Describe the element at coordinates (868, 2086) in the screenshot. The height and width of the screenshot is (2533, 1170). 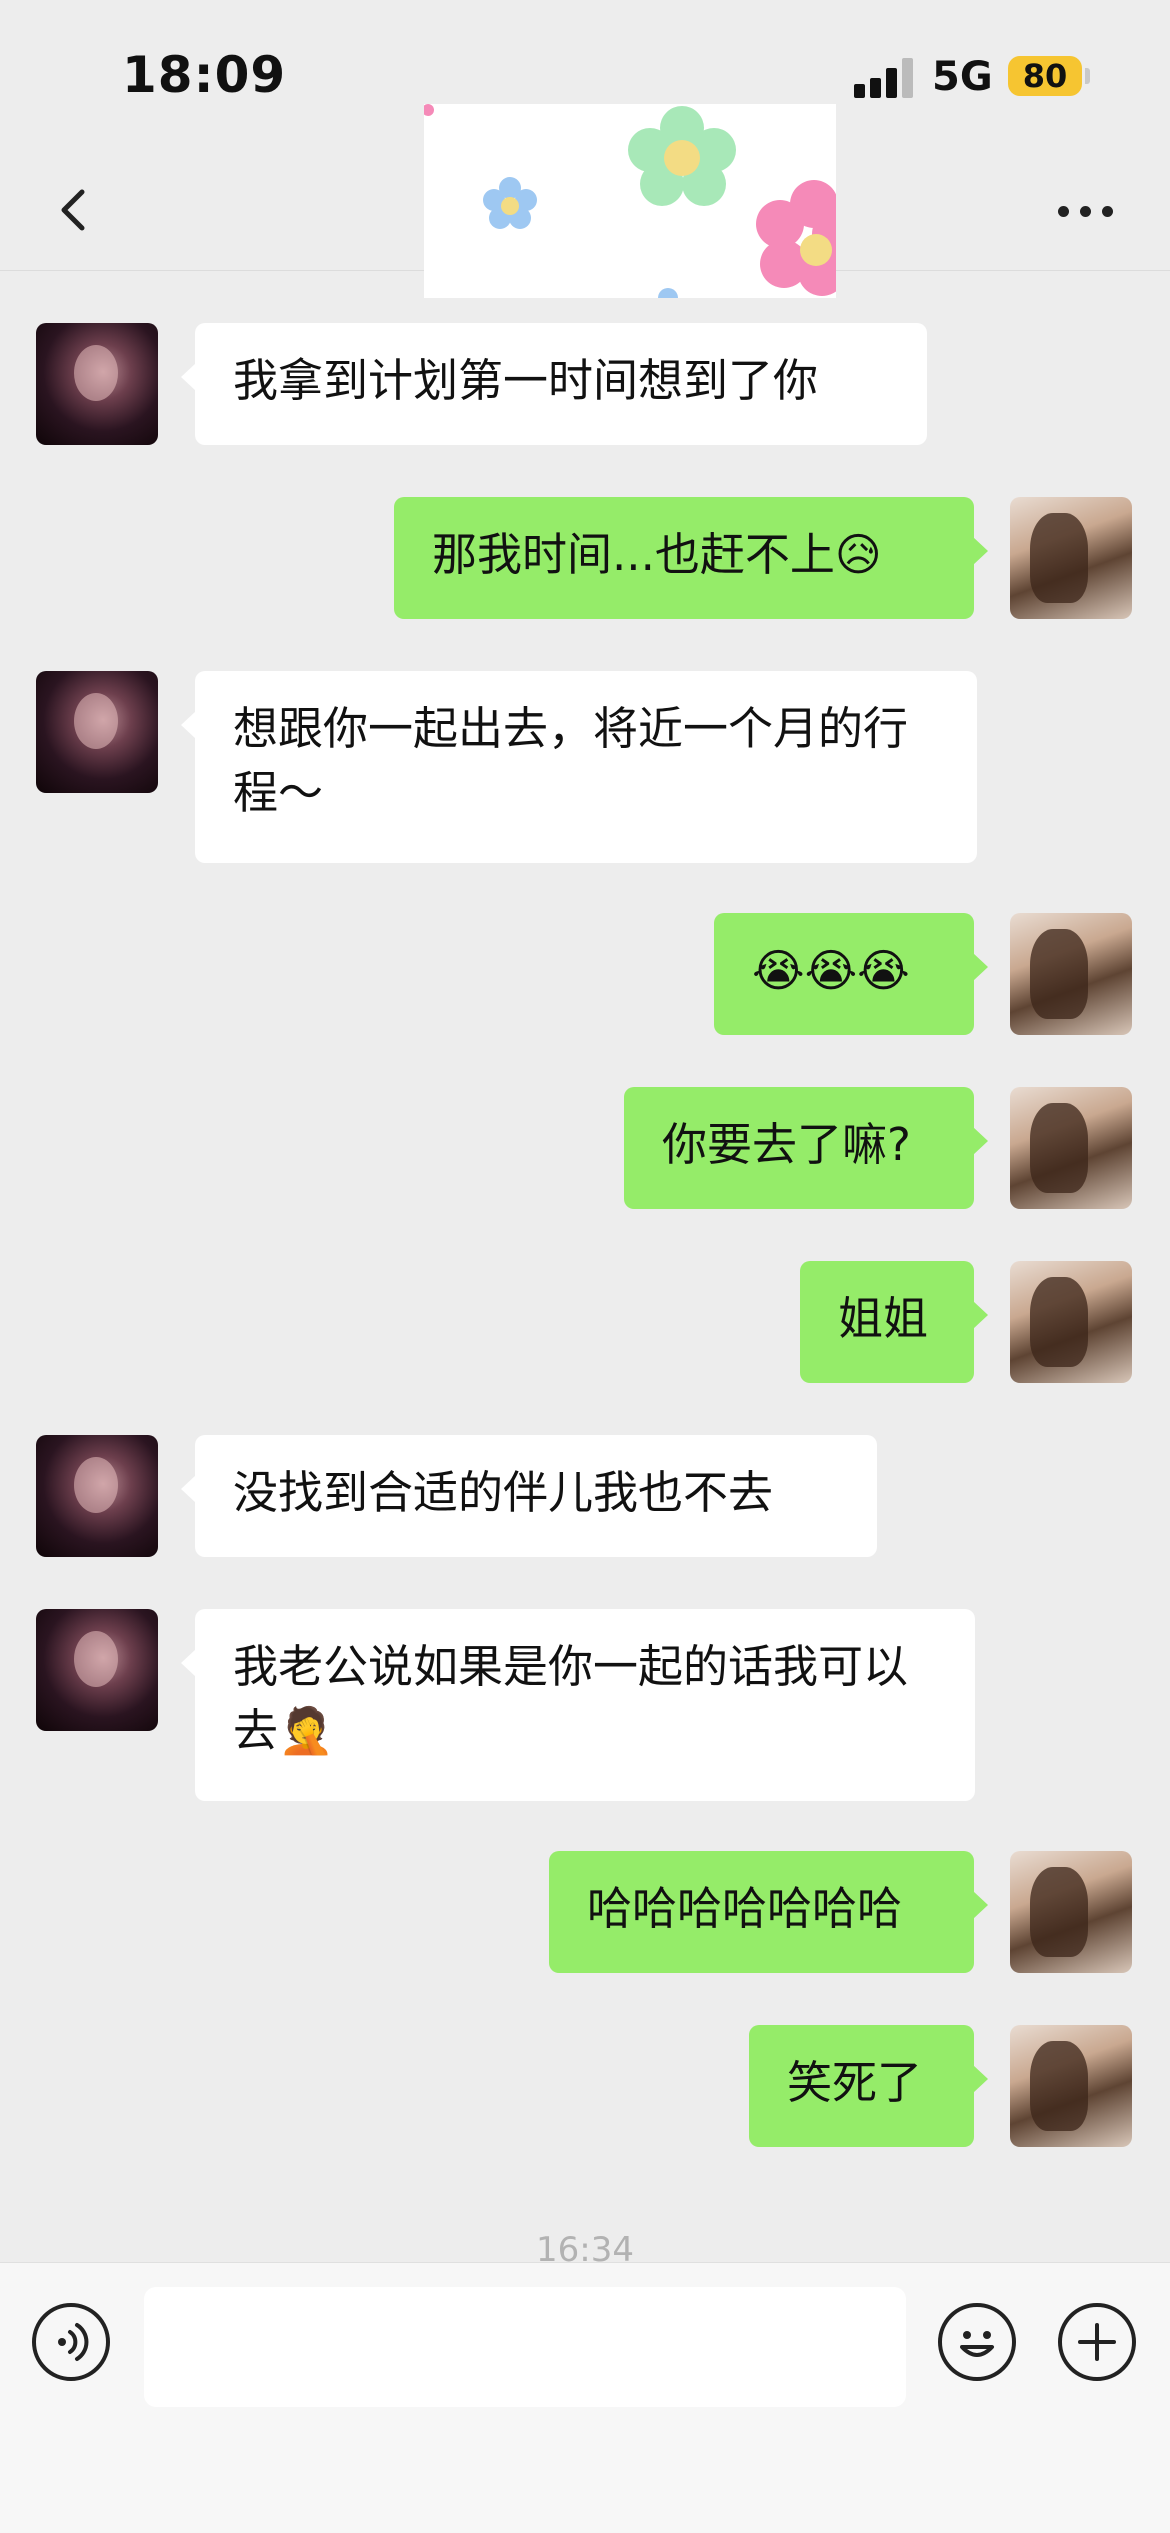
I see `outgoing-message-bubble: 笑死了` at that location.